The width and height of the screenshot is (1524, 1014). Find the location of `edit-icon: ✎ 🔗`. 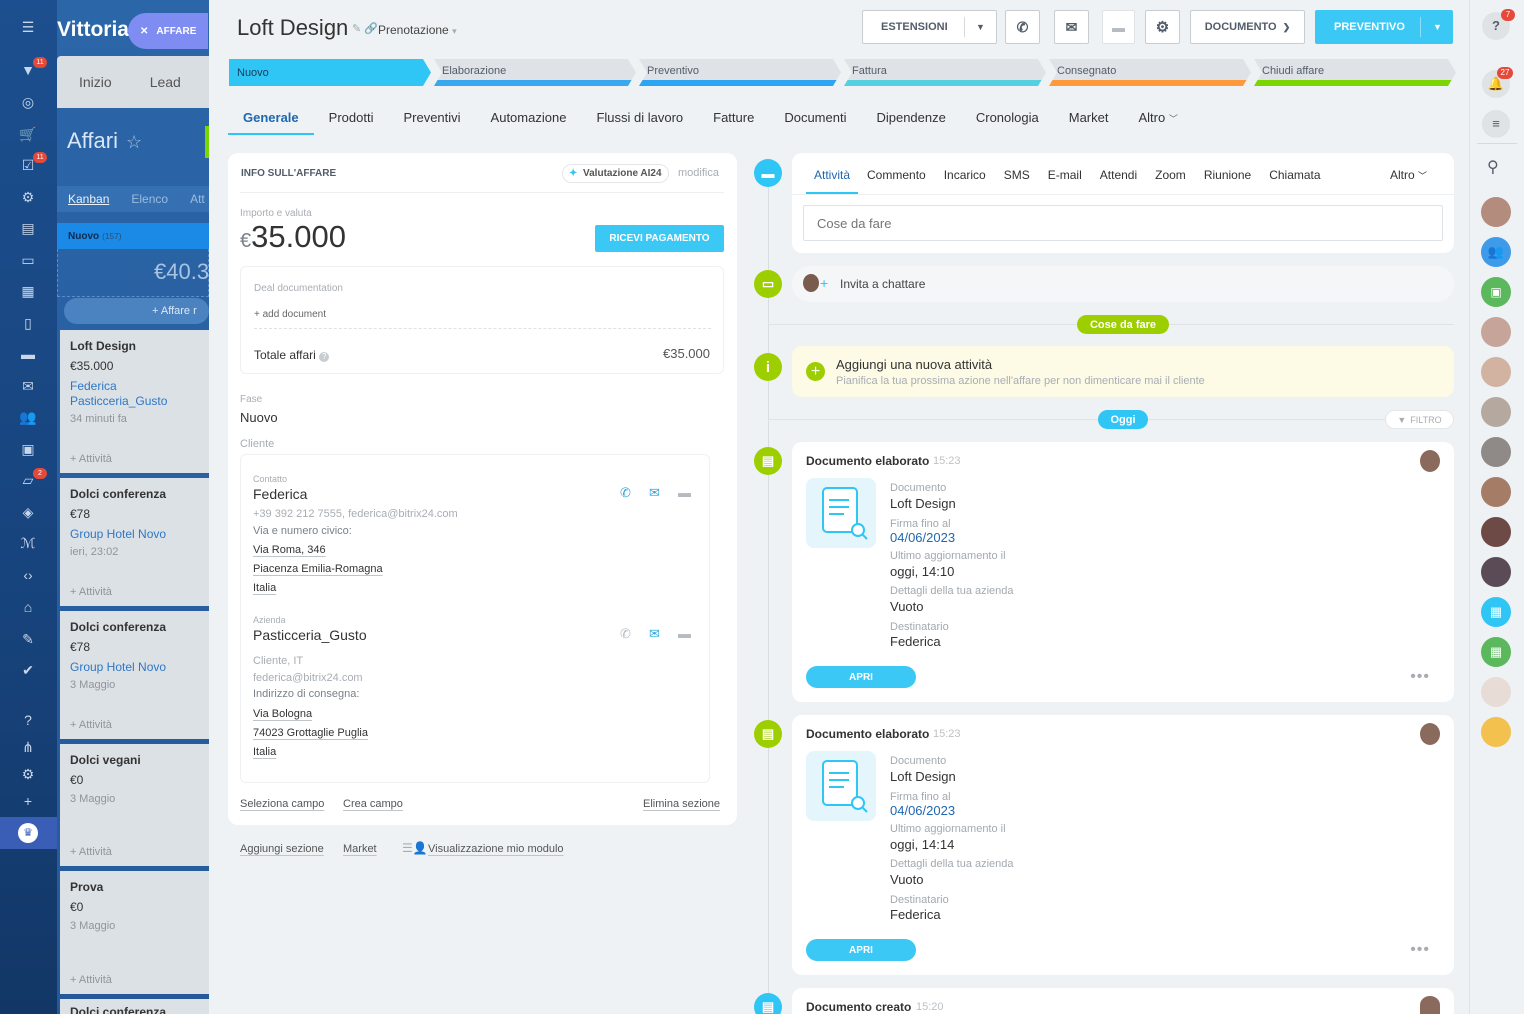

edit-icon: ✎ 🔗 is located at coordinates (365, 28).